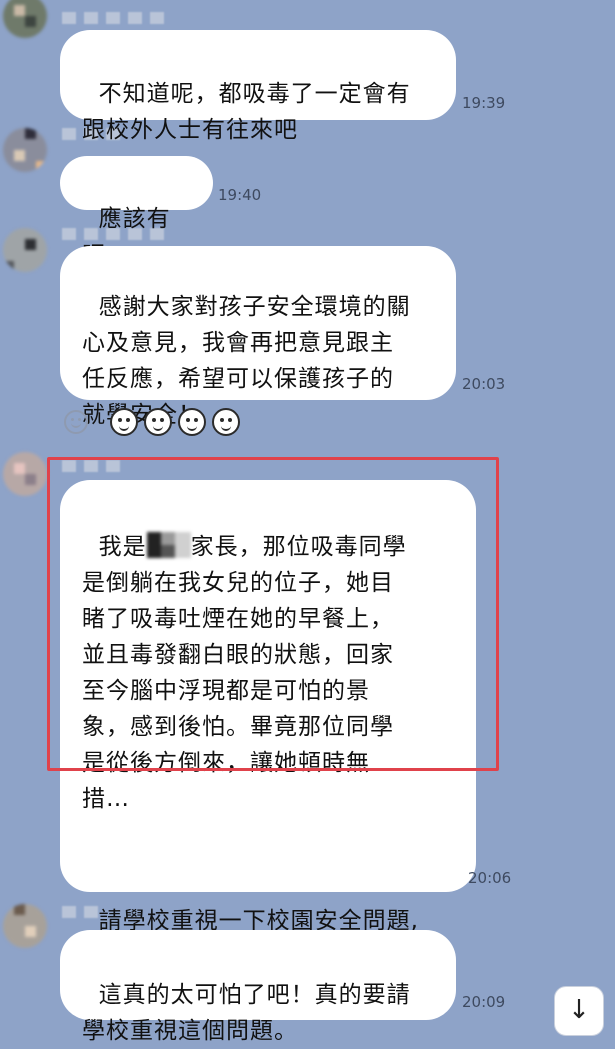  I want to click on message-timestamp: 19:39, so click(484, 103).